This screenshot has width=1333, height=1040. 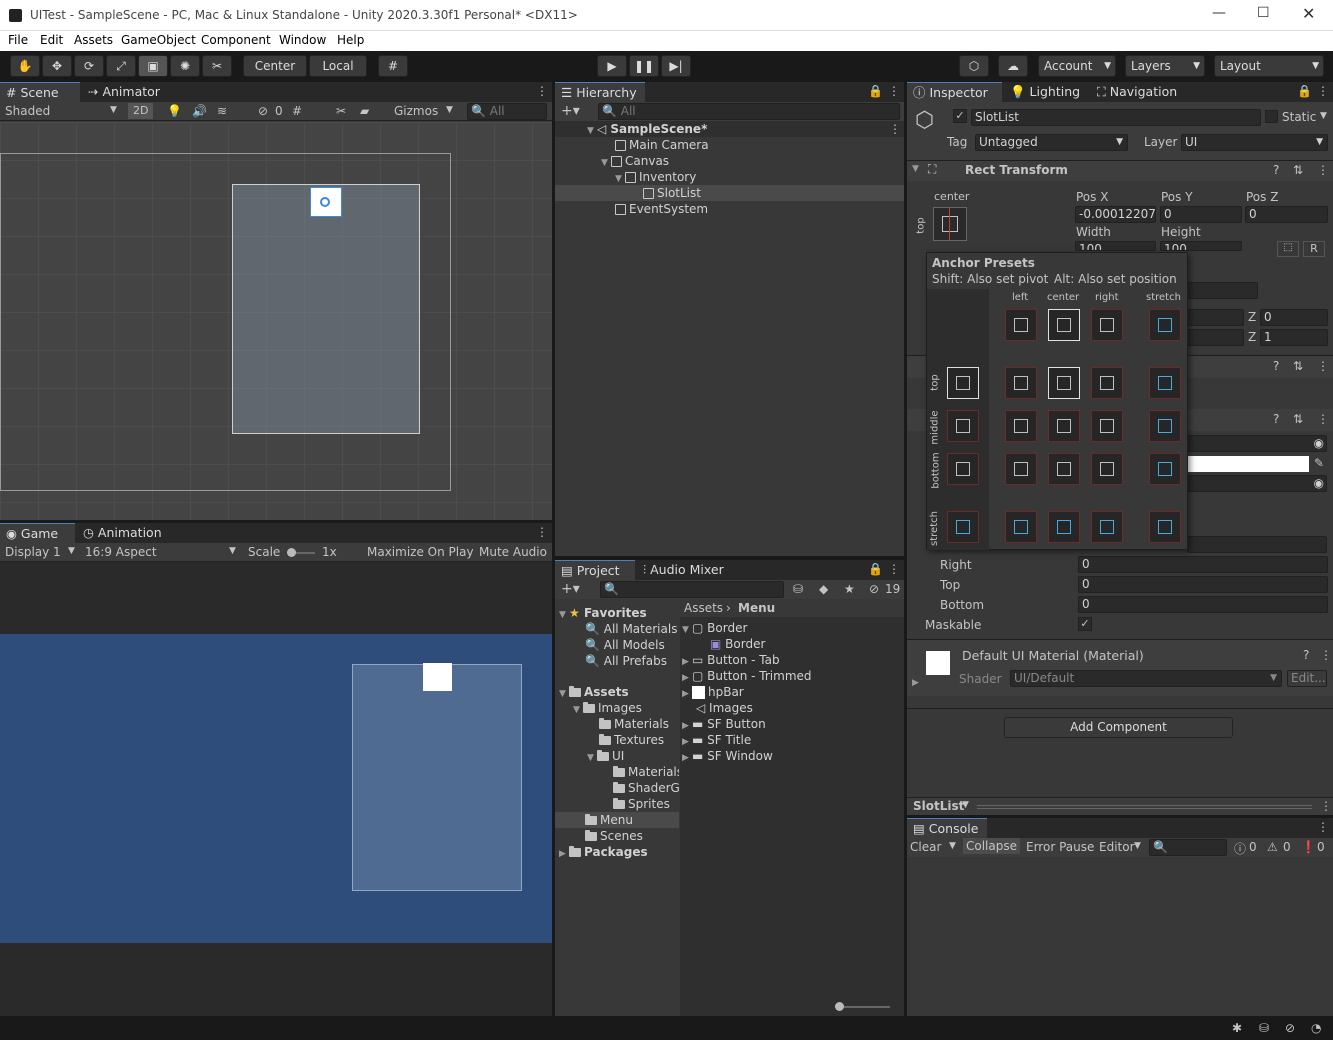 What do you see at coordinates (1107, 383) in the screenshot?
I see `preset-top-right` at bounding box center [1107, 383].